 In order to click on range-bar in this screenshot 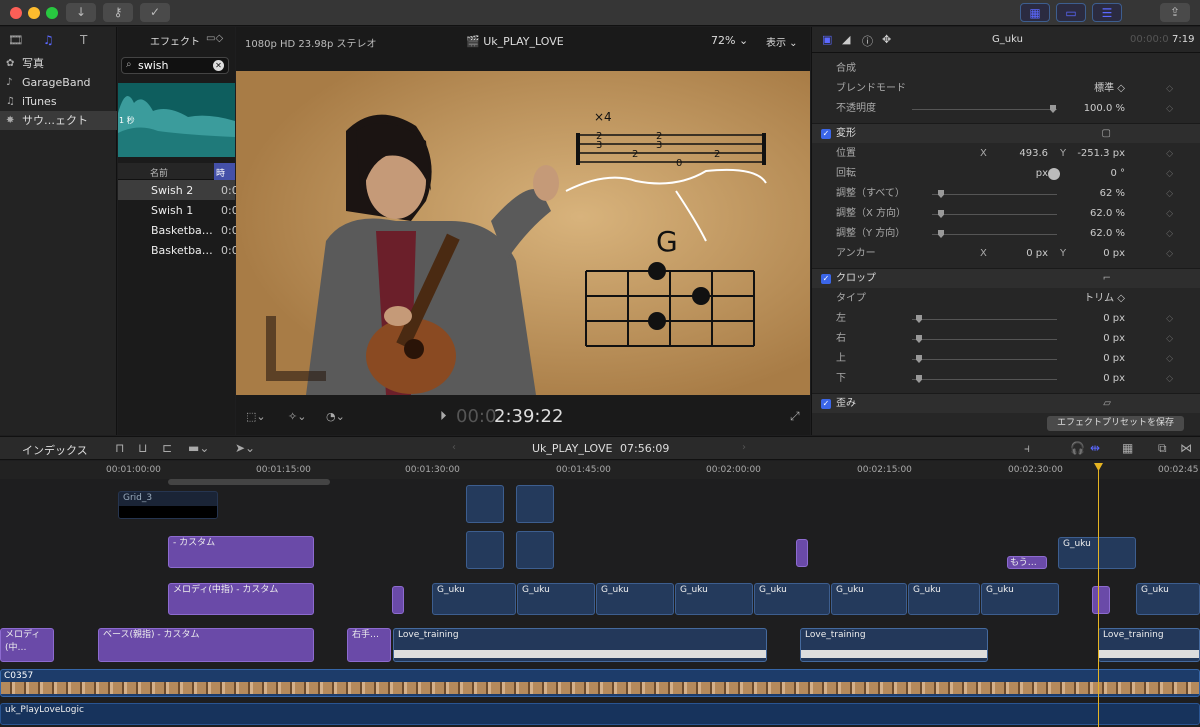, I will do `click(249, 482)`.